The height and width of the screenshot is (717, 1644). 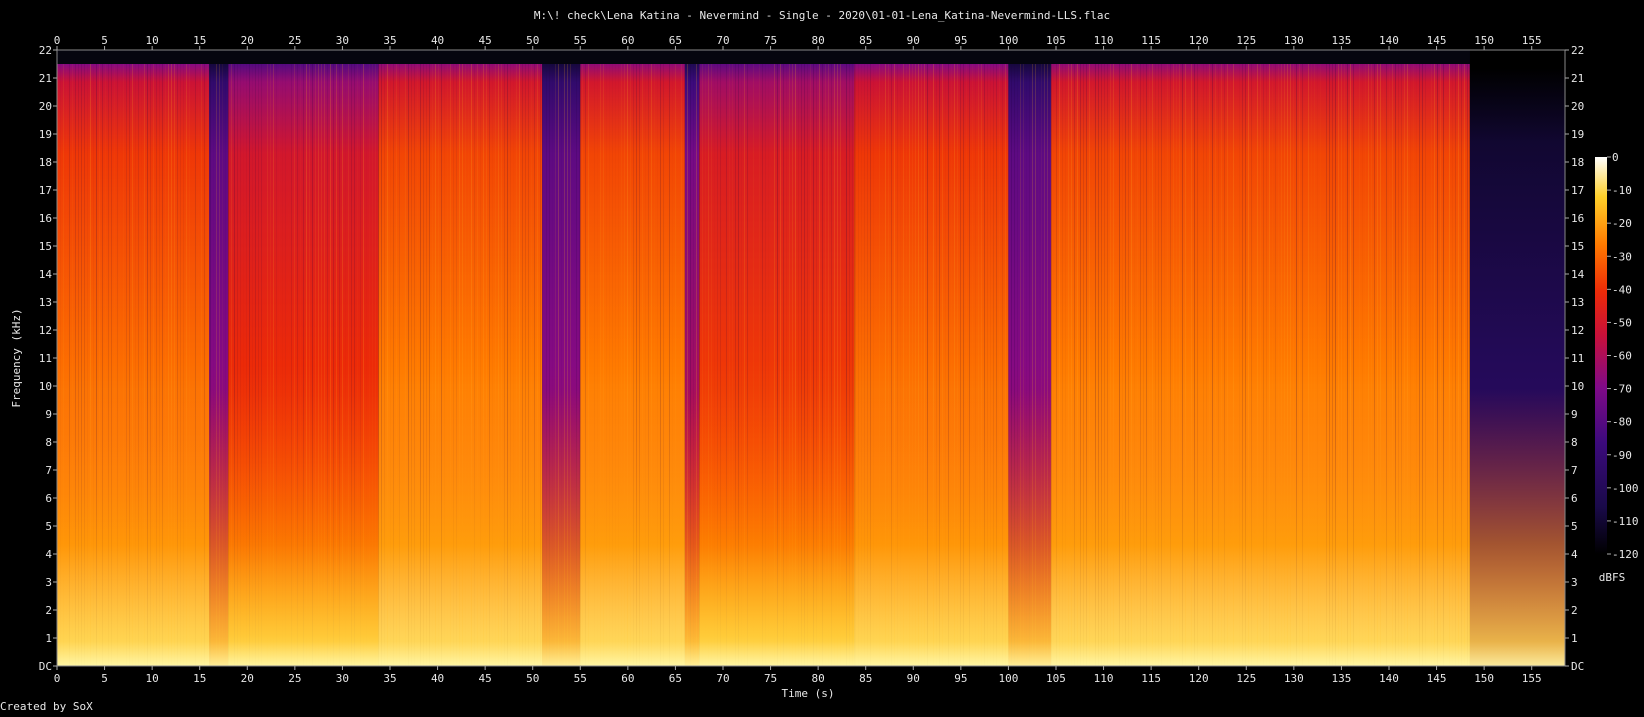 What do you see at coordinates (1577, 358) in the screenshot?
I see `y-tick-label-right: 11` at bounding box center [1577, 358].